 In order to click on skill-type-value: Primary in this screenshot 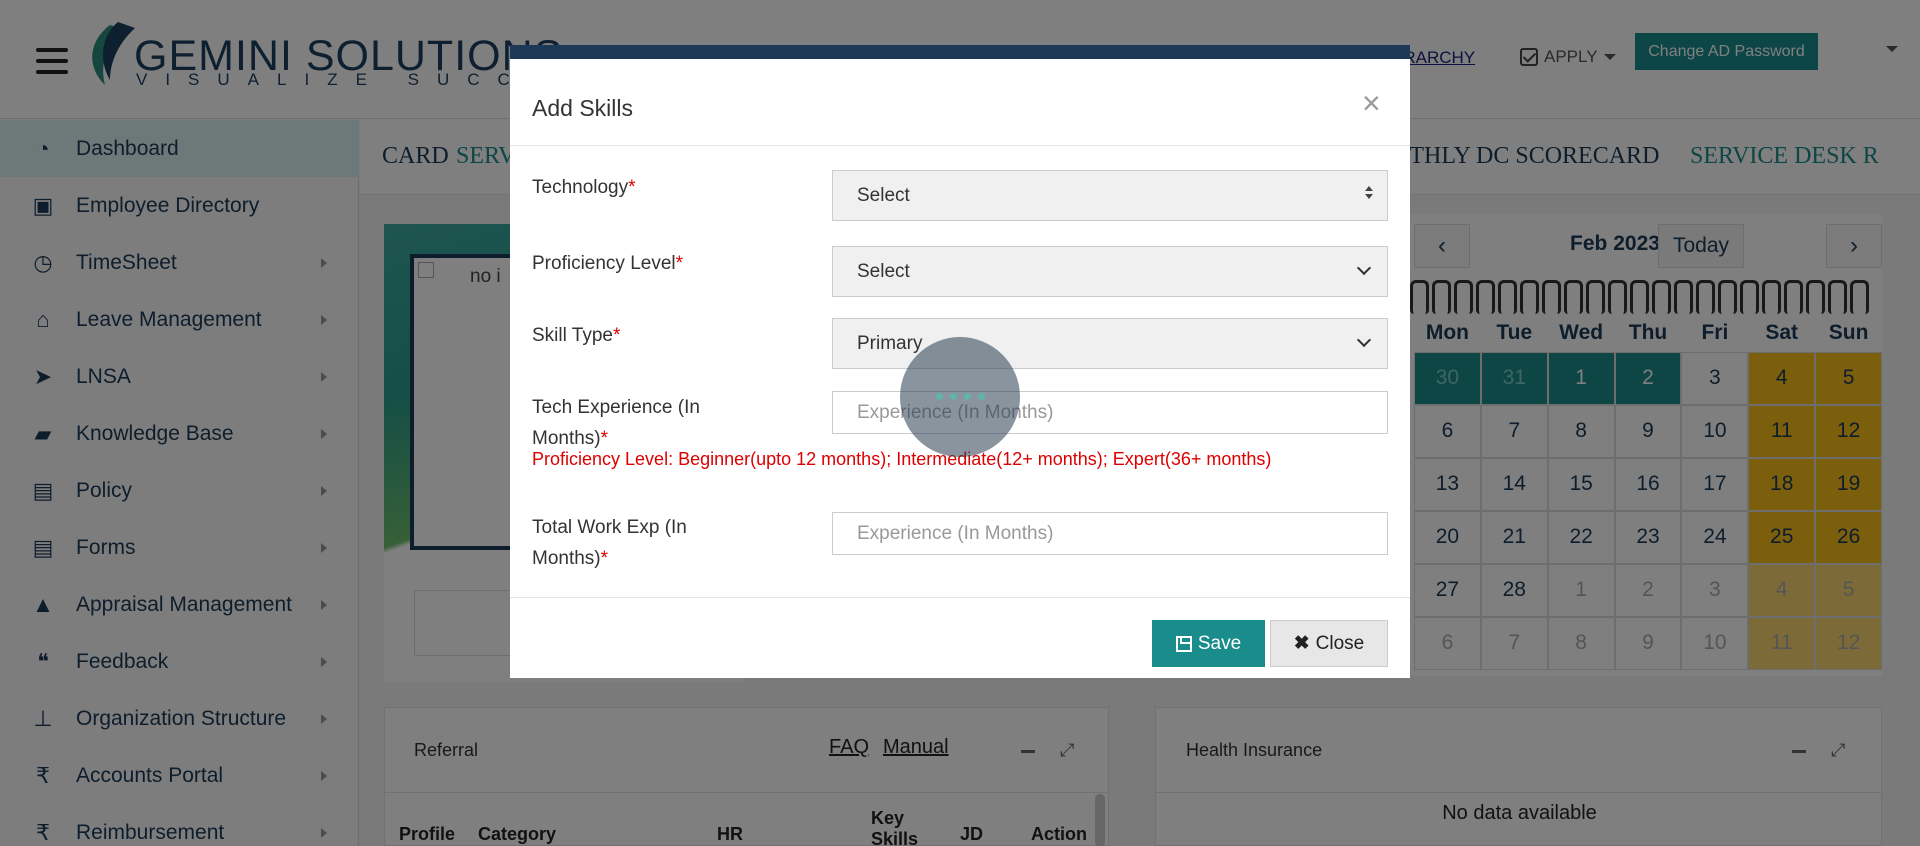, I will do `click(890, 343)`.